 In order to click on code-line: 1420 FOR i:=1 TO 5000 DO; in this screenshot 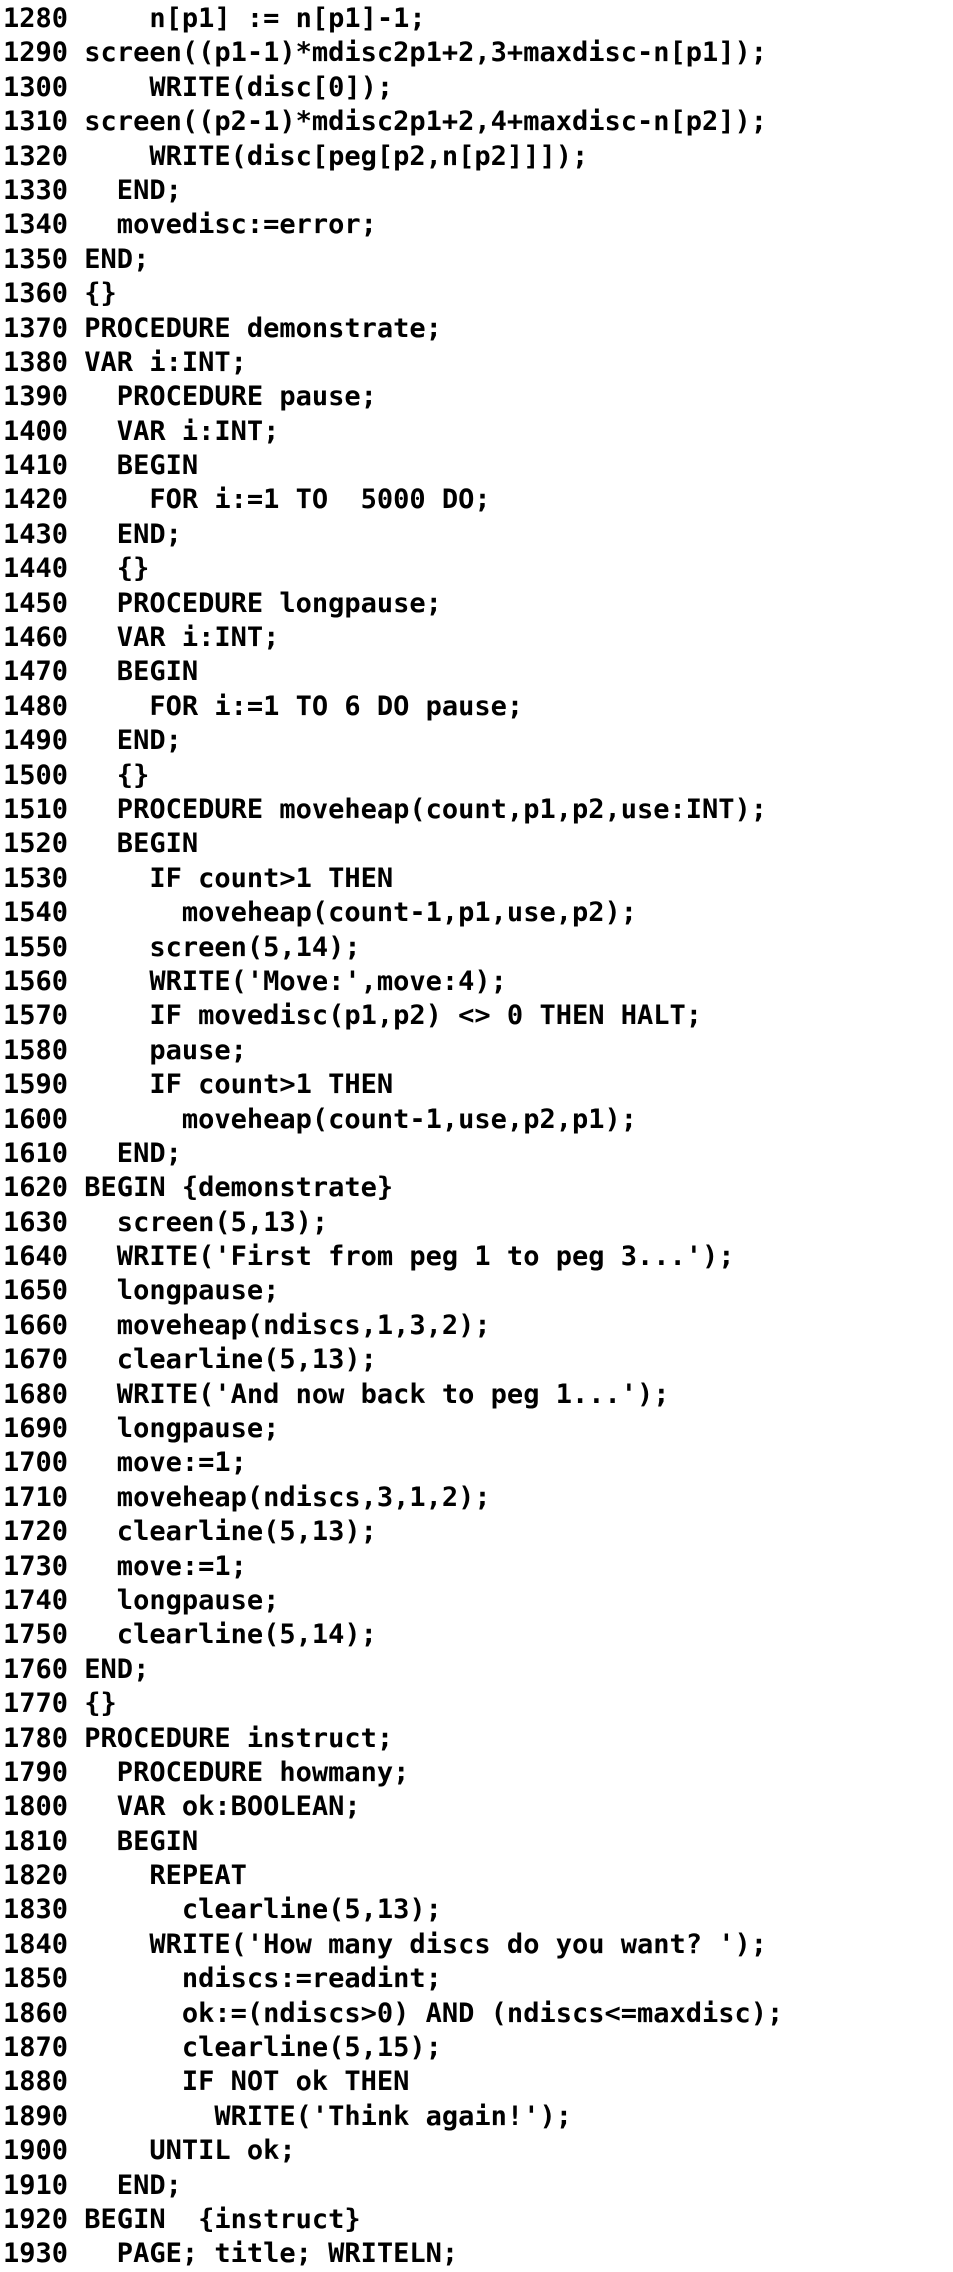, I will do `click(393, 500)`.